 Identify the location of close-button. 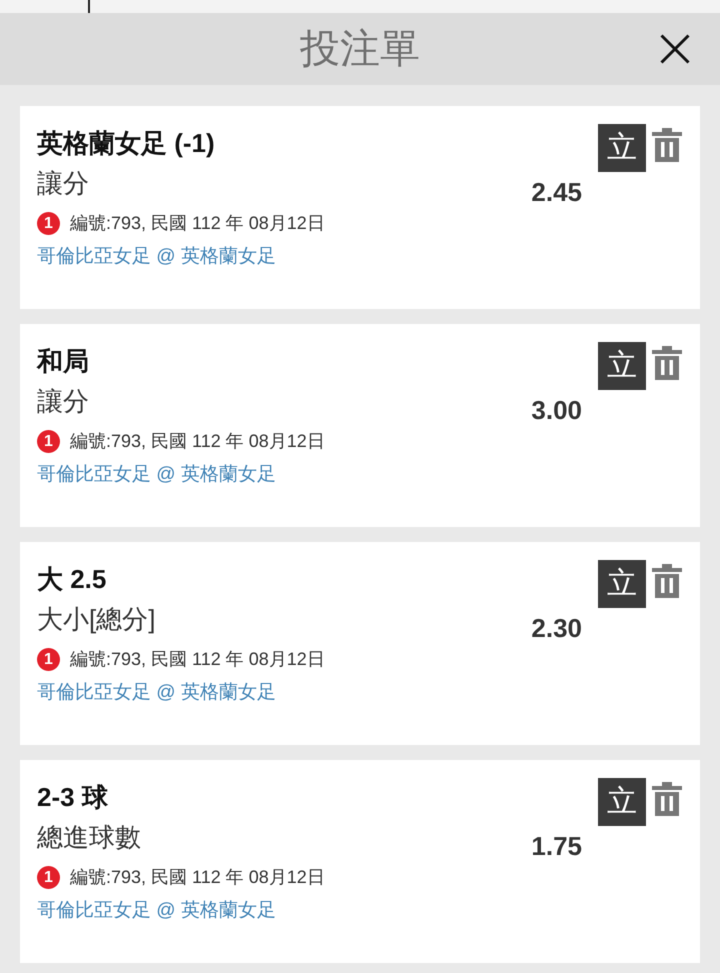
(675, 49).